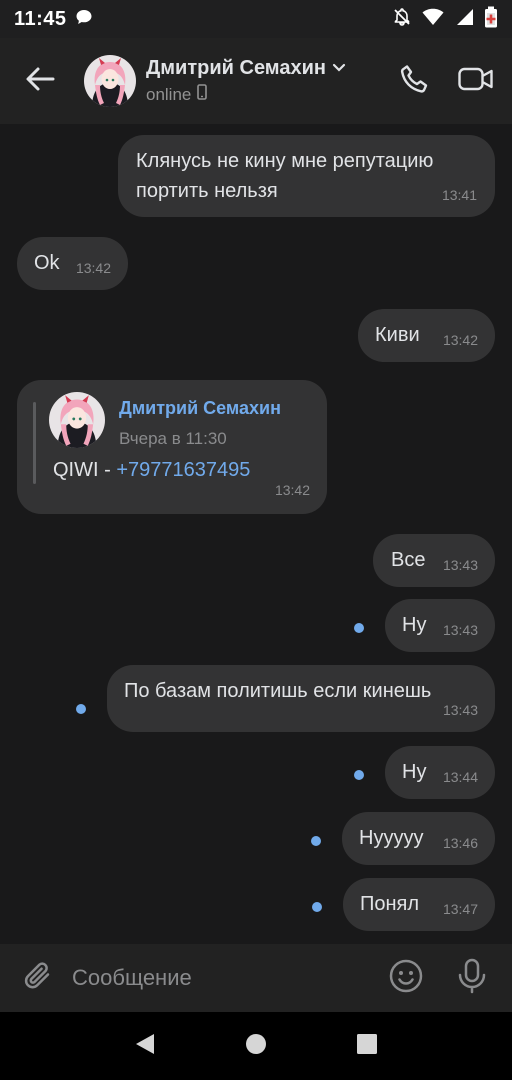 Image resolution: width=512 pixels, height=1080 pixels. Describe the element at coordinates (460, 909) in the screenshot. I see `message-time: 13:47` at that location.